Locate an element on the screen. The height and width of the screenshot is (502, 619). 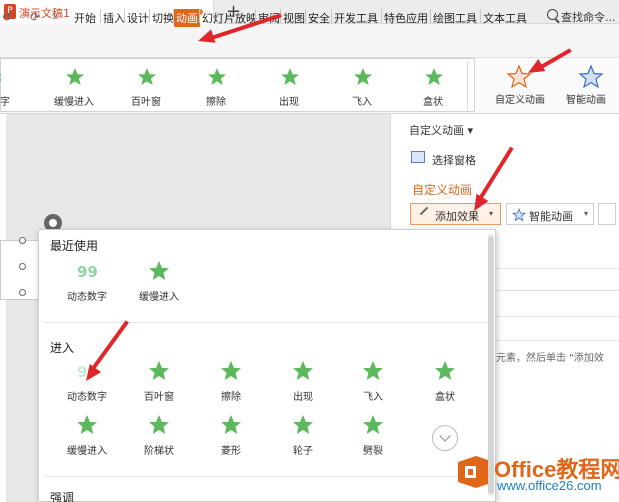
effect-item: 菱形 is located at coordinates (231, 437).